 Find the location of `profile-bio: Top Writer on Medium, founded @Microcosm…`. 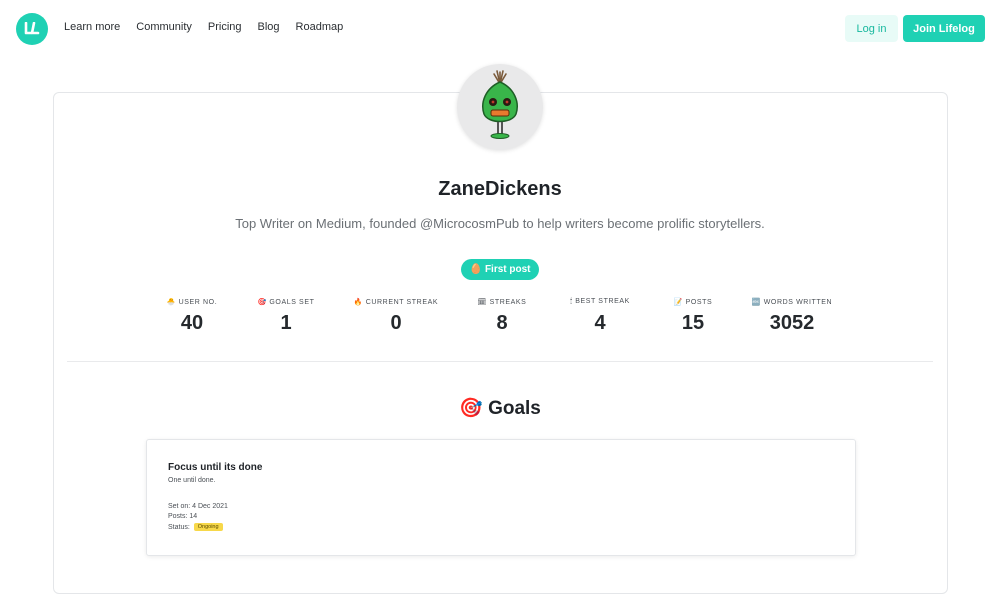

profile-bio: Top Writer on Medium, founded @Microcosm… is located at coordinates (500, 223).